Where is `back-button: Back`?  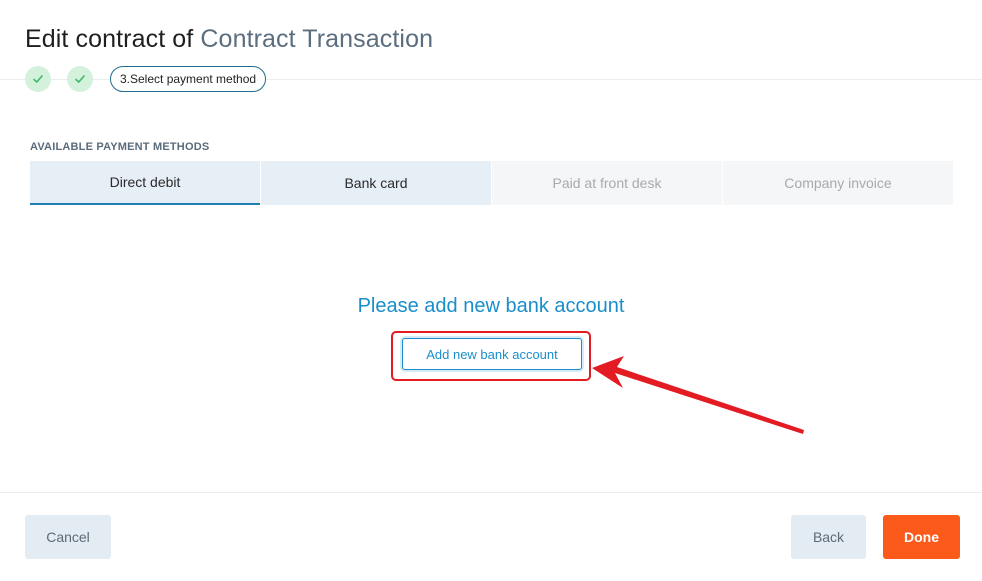
back-button: Back is located at coordinates (828, 537).